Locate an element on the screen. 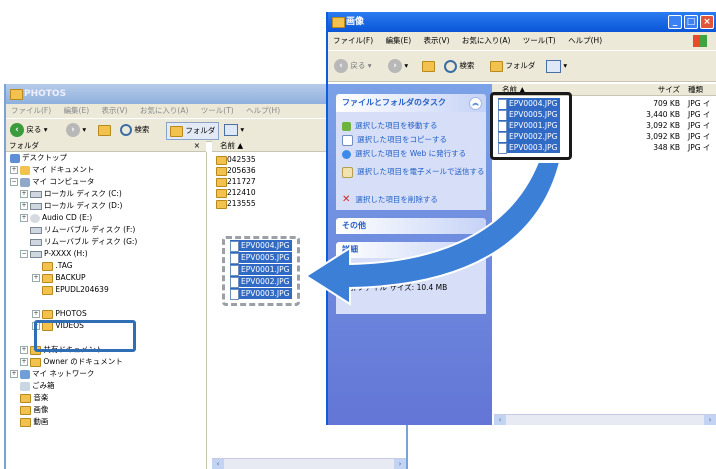 This screenshot has height=469, width=716. move-arrow is located at coordinates (433, 233).